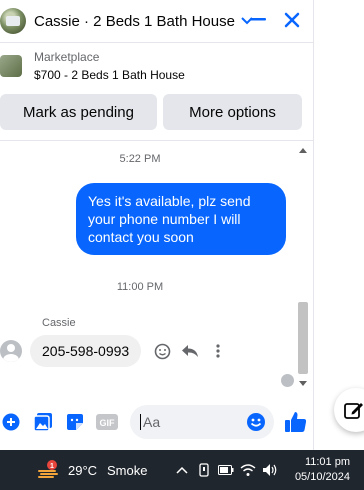 The height and width of the screenshot is (490, 364). I want to click on taskbar-clock: 11:01 pm 05/10/2024, so click(322, 470).